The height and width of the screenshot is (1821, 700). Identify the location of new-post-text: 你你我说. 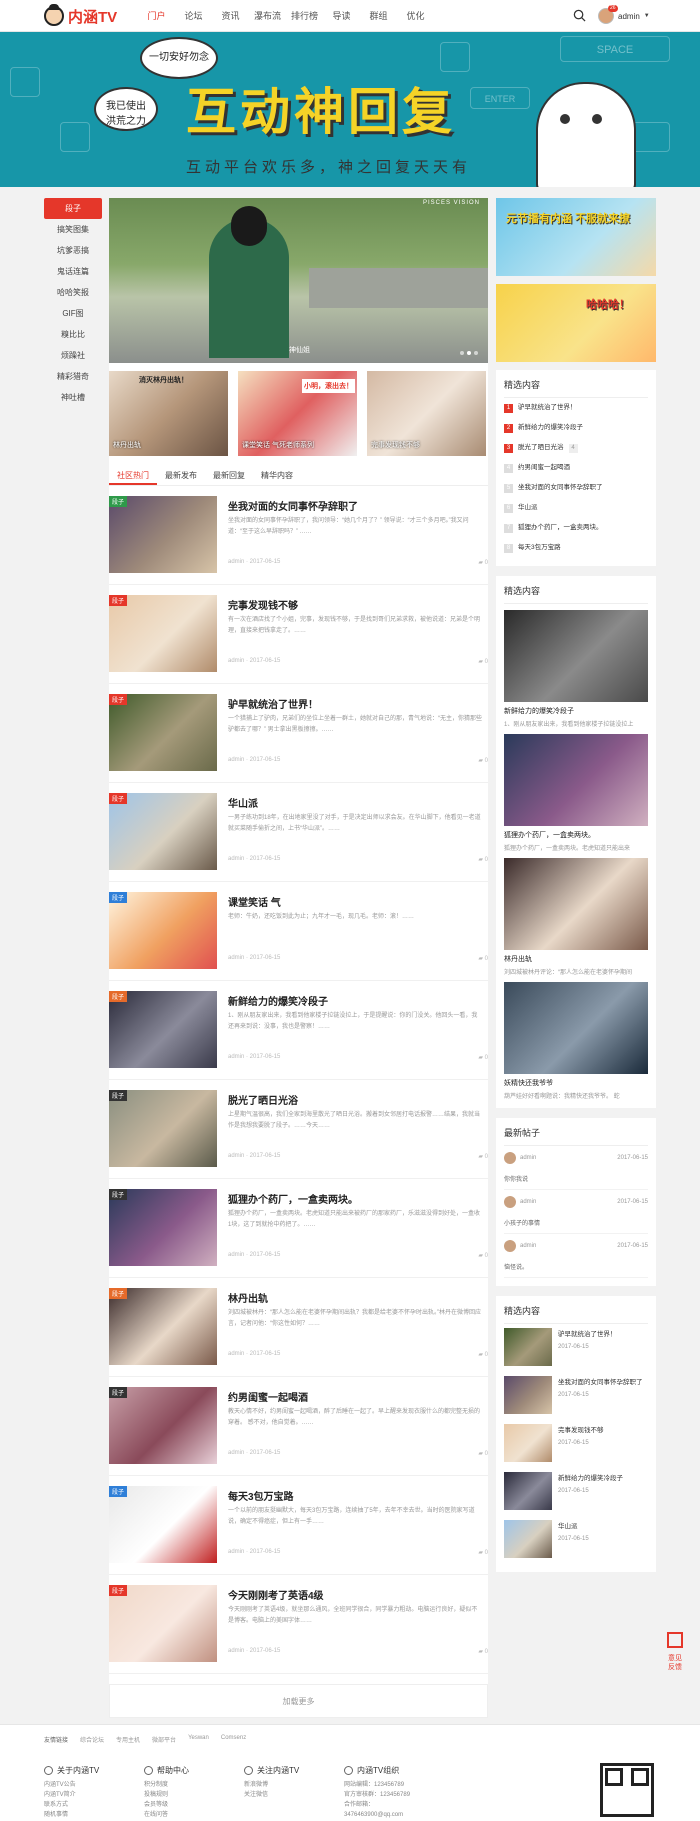
(576, 1178).